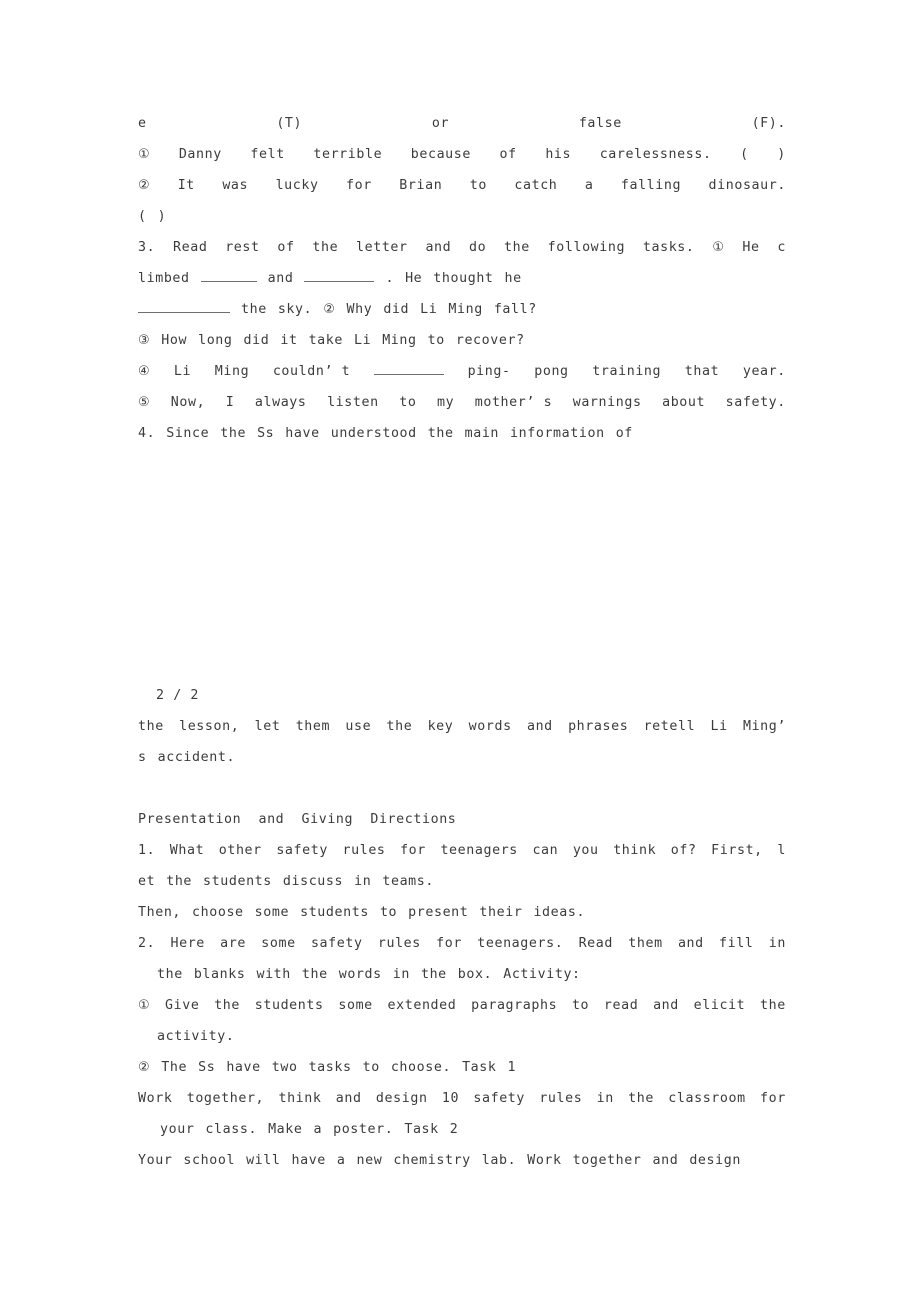 This screenshot has height=1302, width=920. Describe the element at coordinates (413, 850) in the screenshot. I see `word: for` at that location.